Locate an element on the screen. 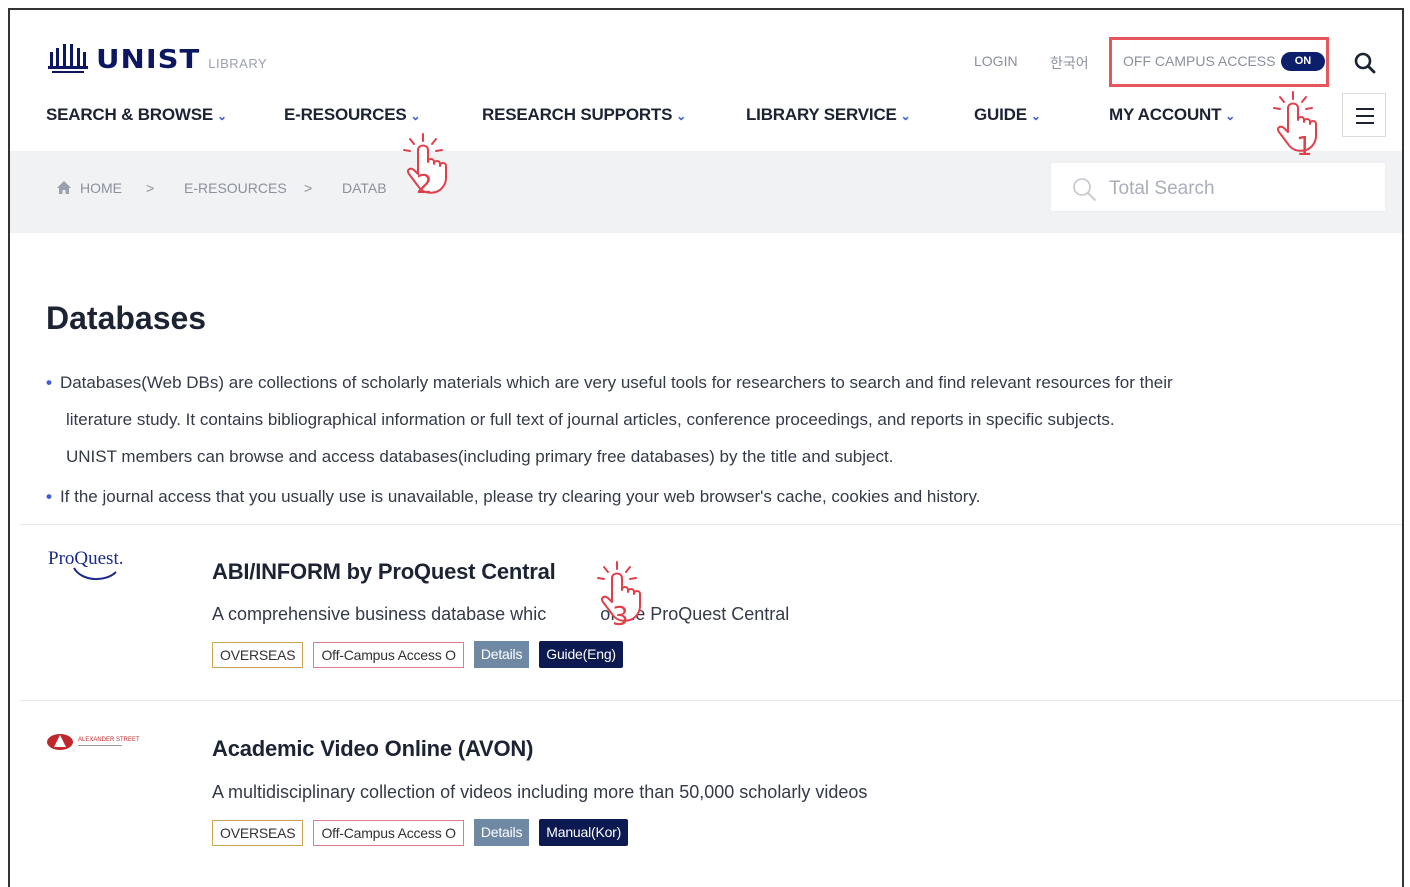  nav-guide: GUIDE ⌄ is located at coordinates (1007, 115).